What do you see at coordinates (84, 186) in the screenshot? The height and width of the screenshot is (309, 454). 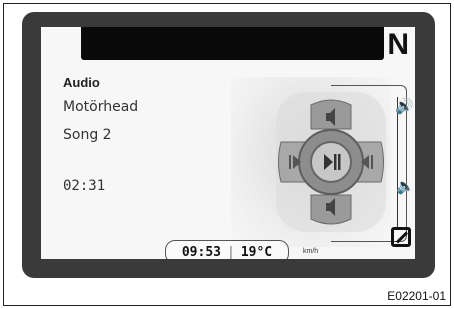 I see `elapsed-time: 02:31` at bounding box center [84, 186].